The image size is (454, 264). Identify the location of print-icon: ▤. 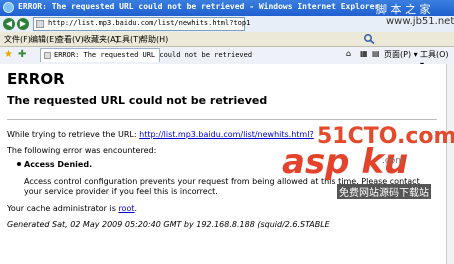
(376, 53).